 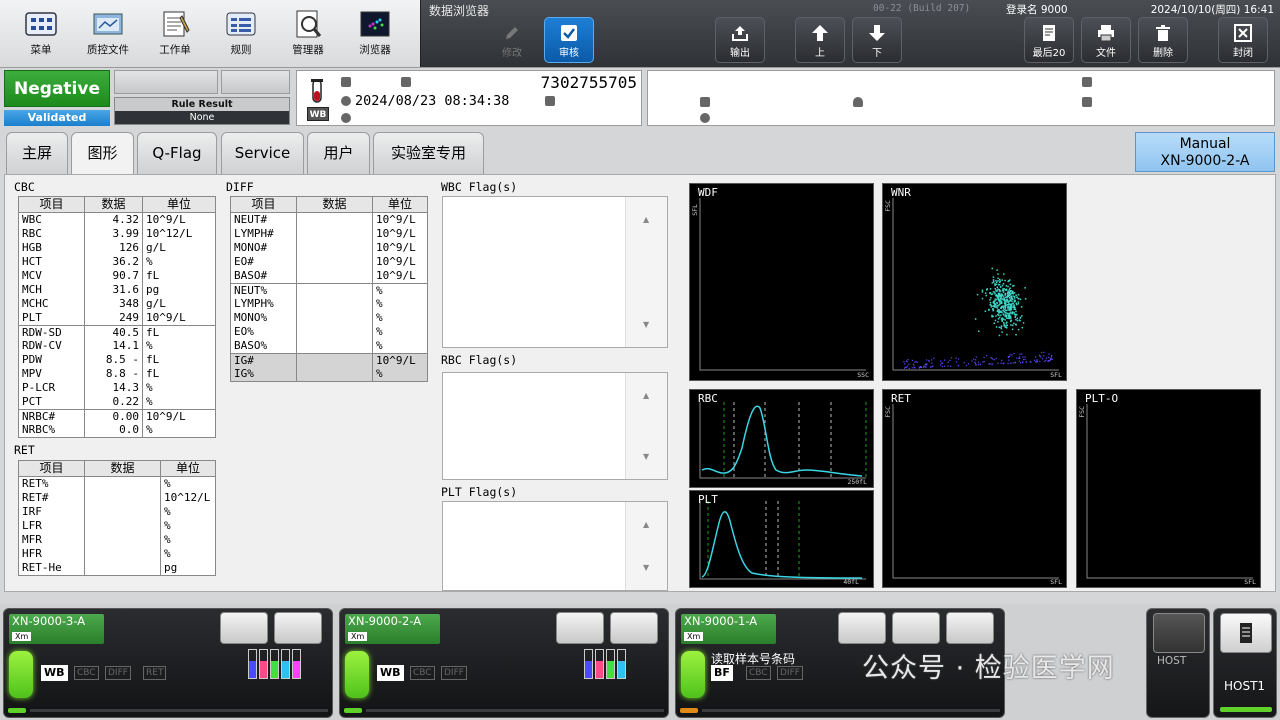 What do you see at coordinates (52, 402) in the screenshot?
I see `item-cell: PCT` at bounding box center [52, 402].